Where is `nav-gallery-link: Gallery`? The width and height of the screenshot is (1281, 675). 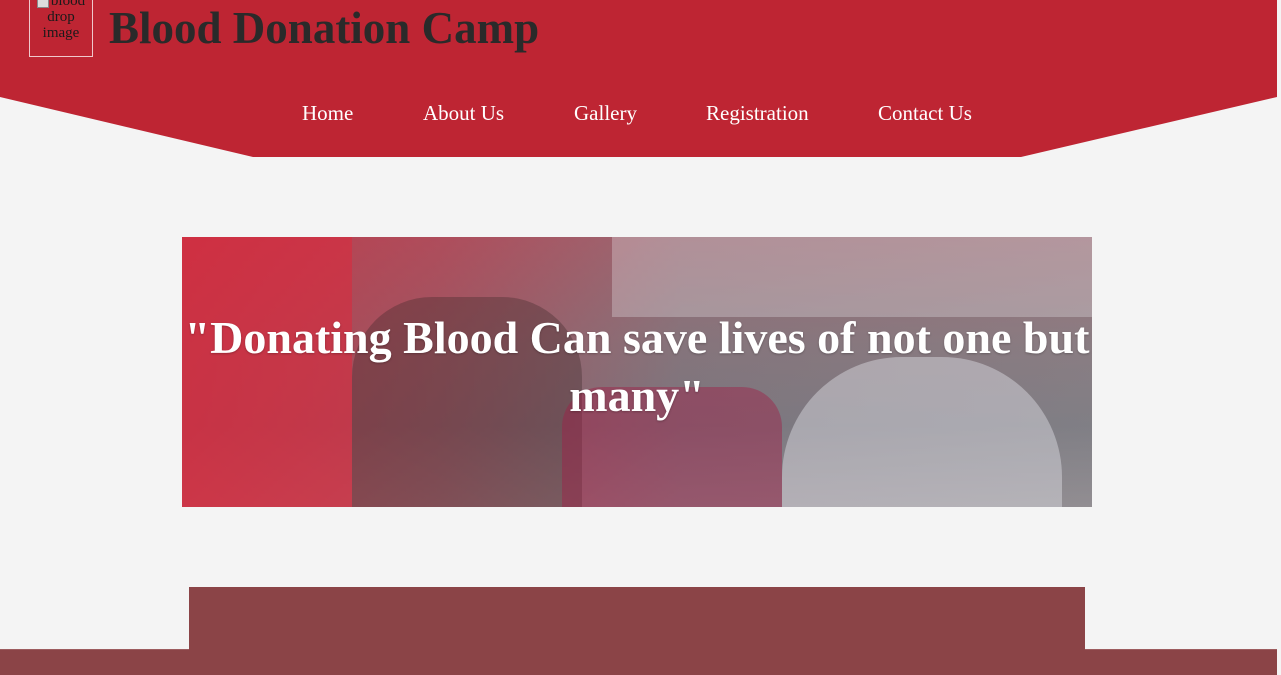 nav-gallery-link: Gallery is located at coordinates (605, 113).